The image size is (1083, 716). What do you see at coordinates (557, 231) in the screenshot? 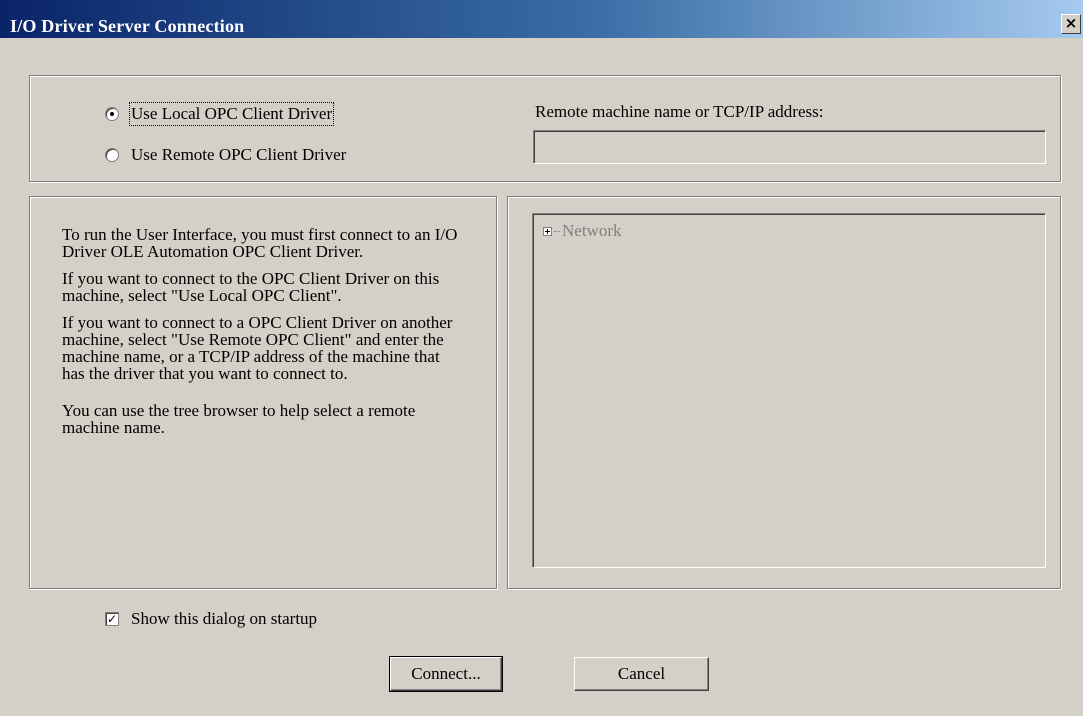
I see `tree-connector-icon` at bounding box center [557, 231].